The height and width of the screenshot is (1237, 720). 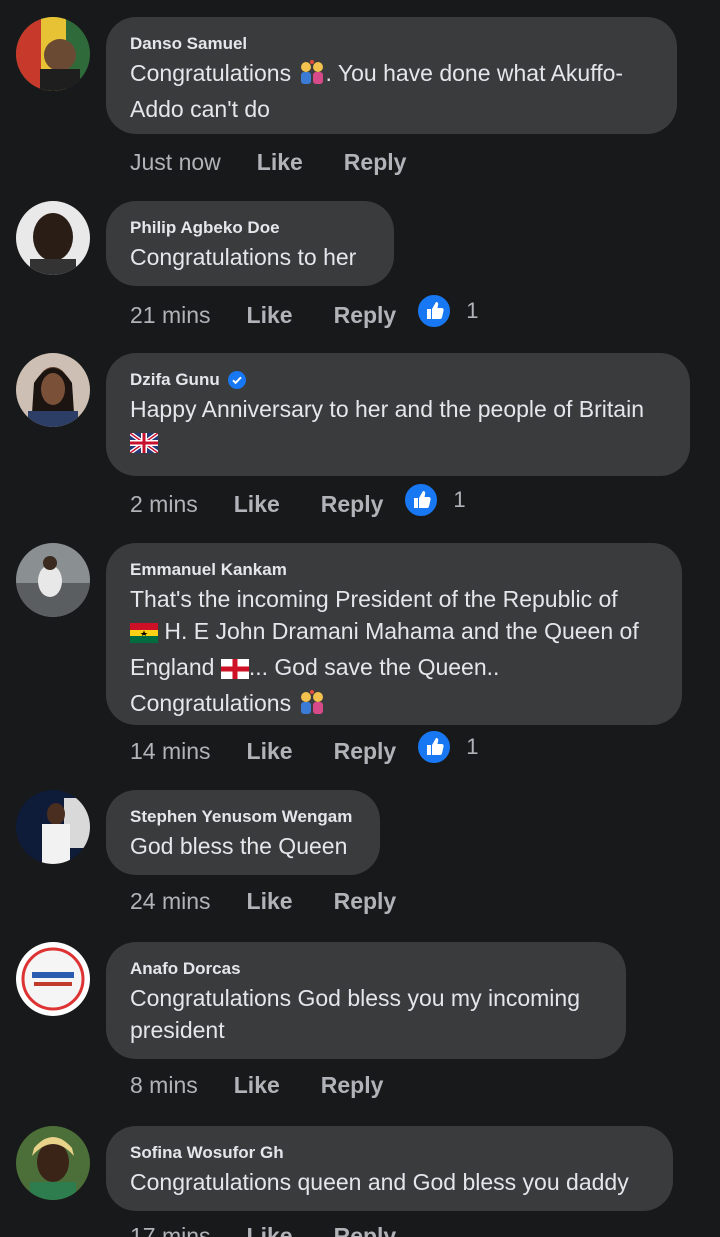 I want to click on comment-actions: 2 mins Like Reply 1, so click(x=298, y=500).